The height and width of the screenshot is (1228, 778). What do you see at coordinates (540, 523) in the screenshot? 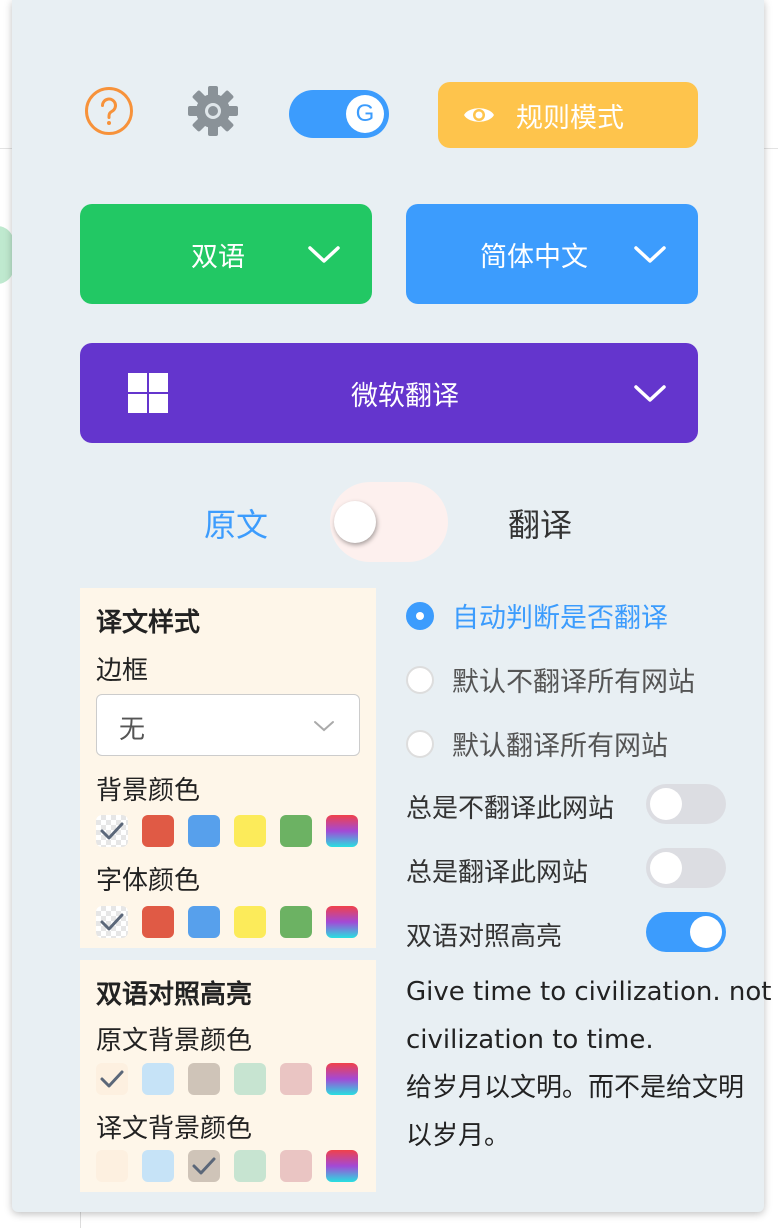
I see `translation-label: 翻译` at bounding box center [540, 523].